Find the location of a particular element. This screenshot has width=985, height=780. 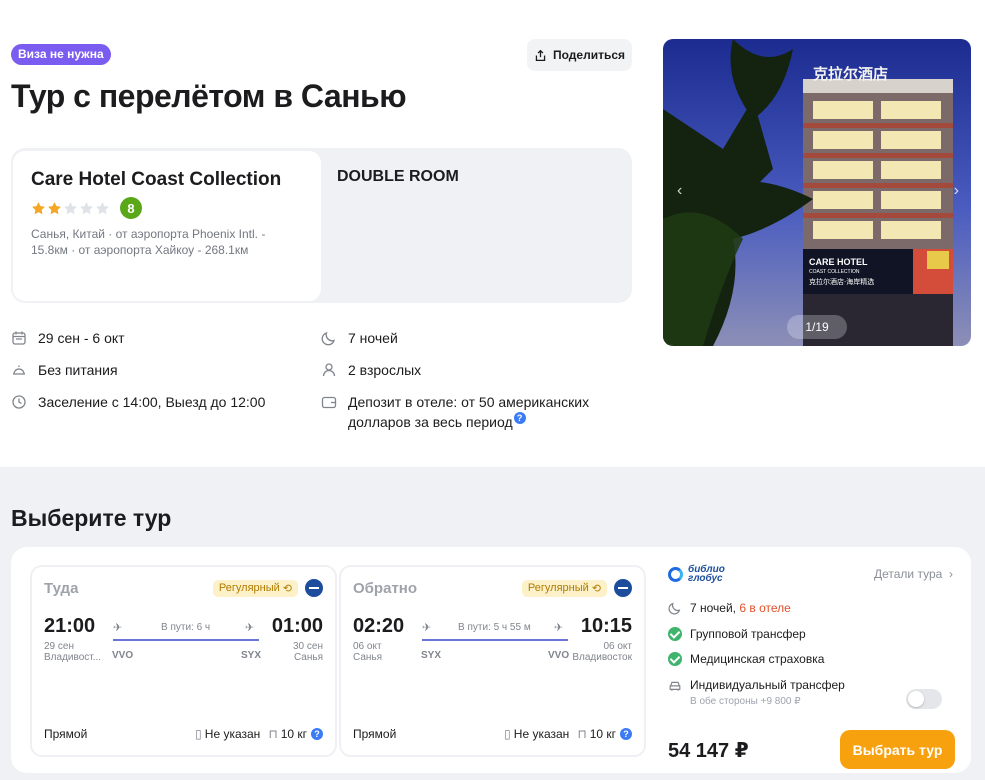

individual-transfer-toggle is located at coordinates (924, 699).